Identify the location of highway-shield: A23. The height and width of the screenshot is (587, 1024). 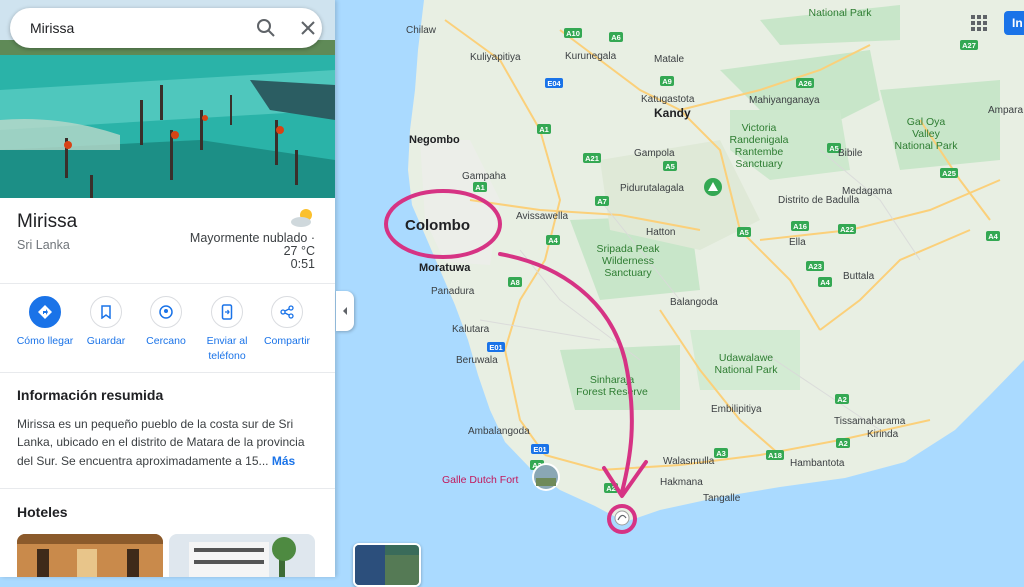
(815, 266).